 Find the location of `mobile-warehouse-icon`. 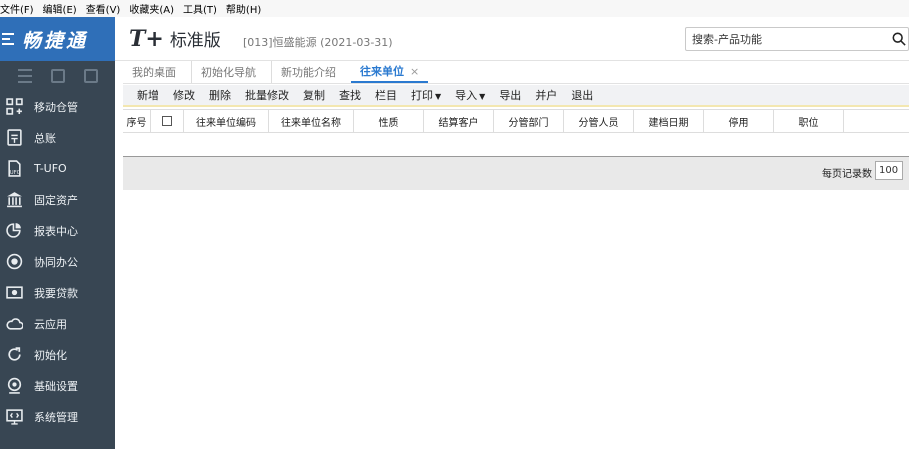

mobile-warehouse-icon is located at coordinates (14, 106).